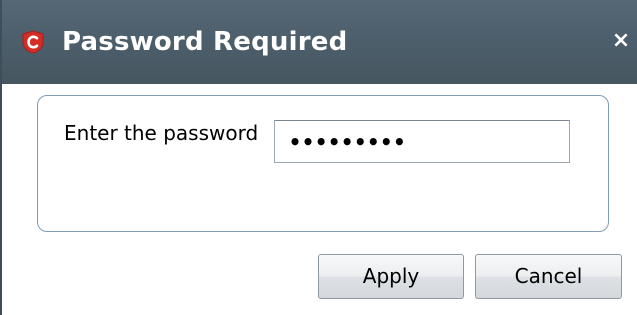 This screenshot has height=315, width=637. I want to click on password-input, so click(422, 141).